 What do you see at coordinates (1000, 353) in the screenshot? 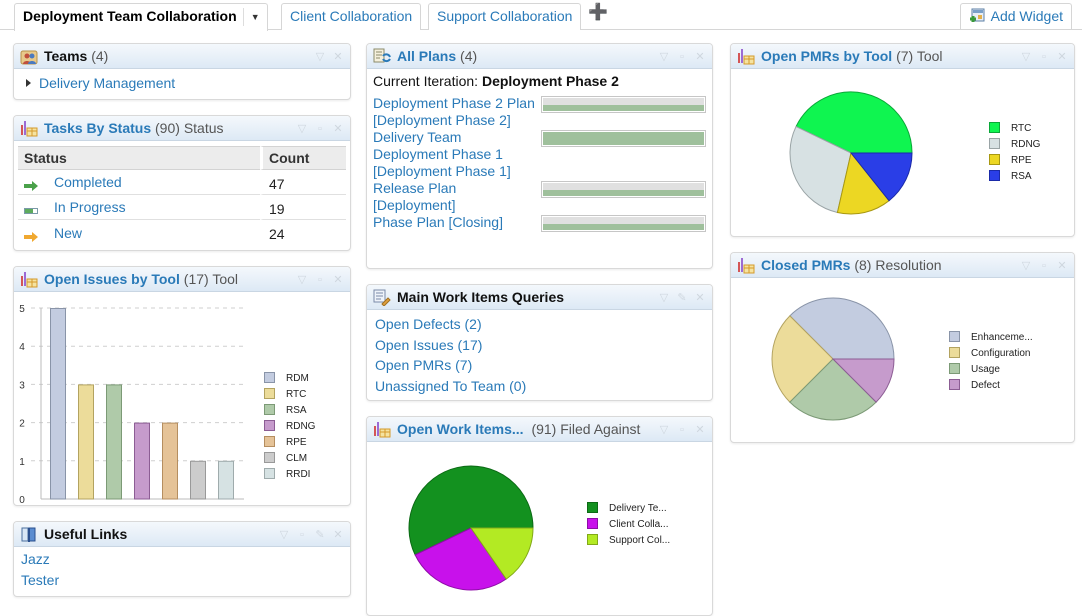
I see `legend-label: Configuration` at bounding box center [1000, 353].